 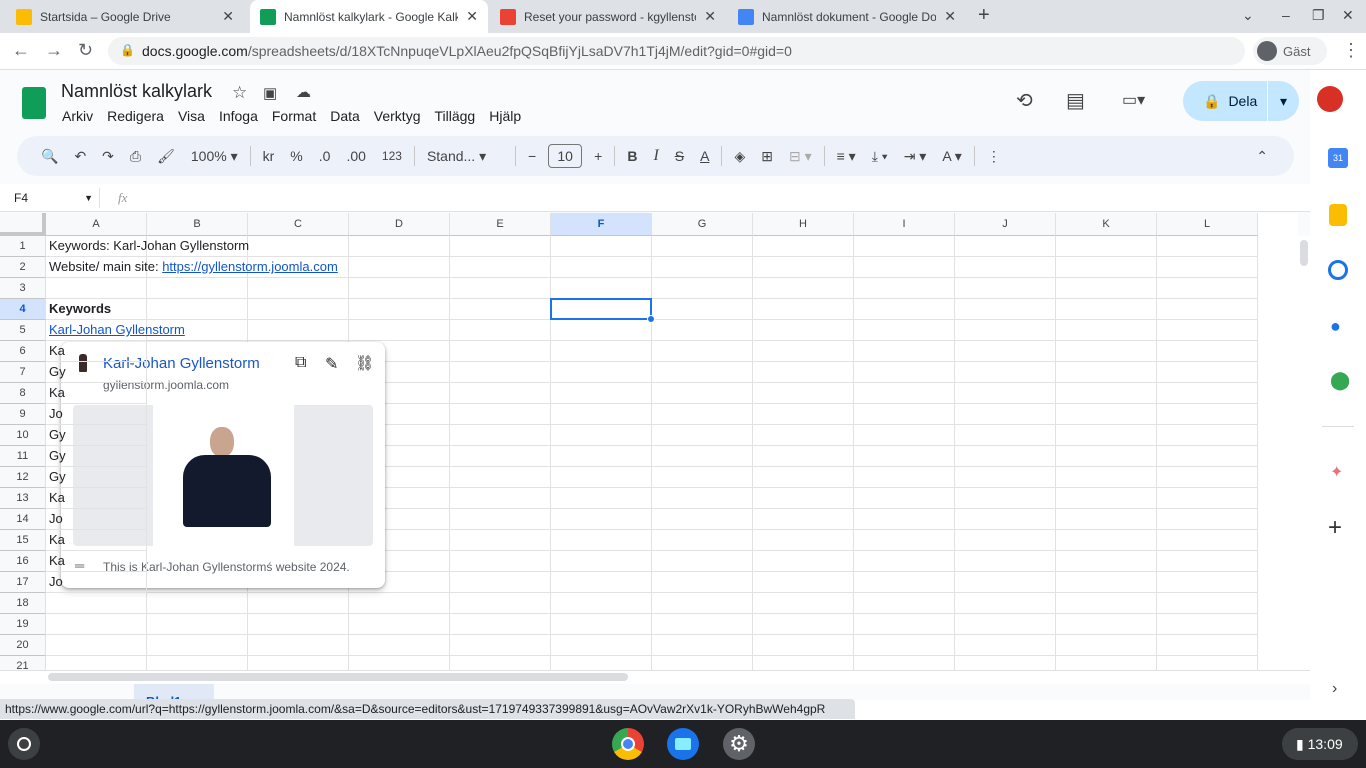 I want to click on cell-G10, so click(x=702, y=435).